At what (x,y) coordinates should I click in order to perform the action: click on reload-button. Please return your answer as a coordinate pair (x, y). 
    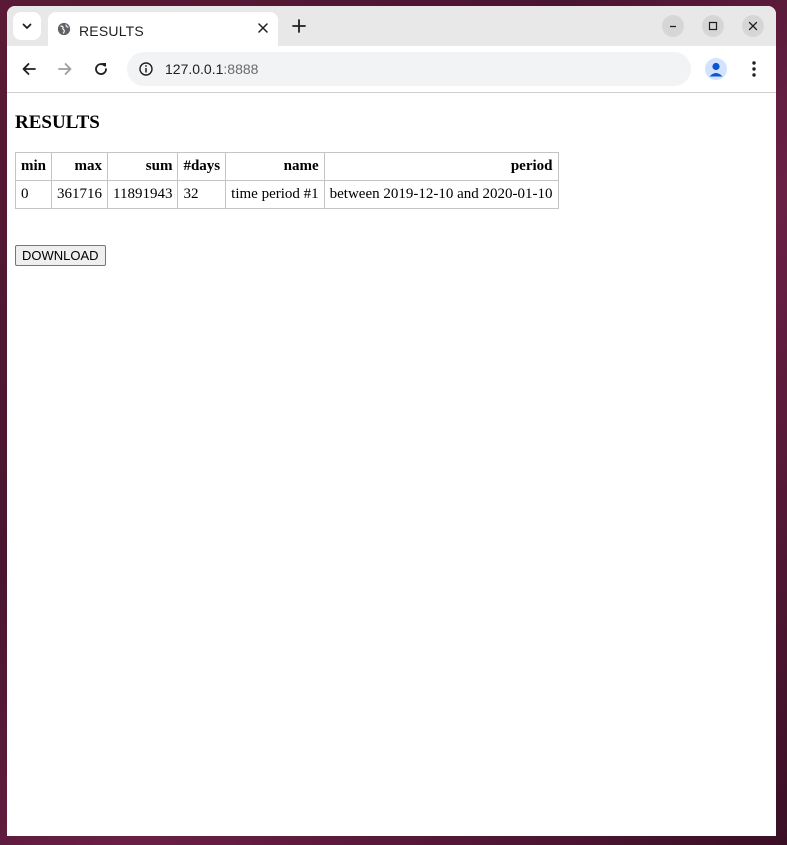
    Looking at the image, I should click on (101, 69).